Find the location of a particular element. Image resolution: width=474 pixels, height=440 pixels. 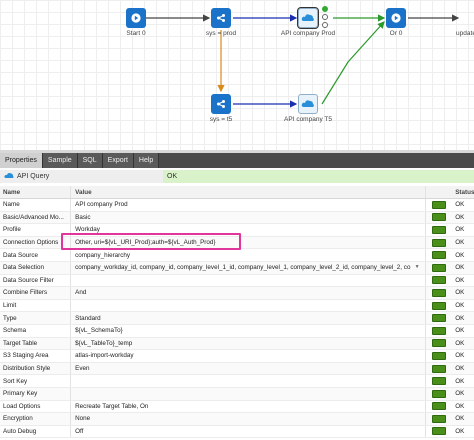

or-node is located at coordinates (396, 18).